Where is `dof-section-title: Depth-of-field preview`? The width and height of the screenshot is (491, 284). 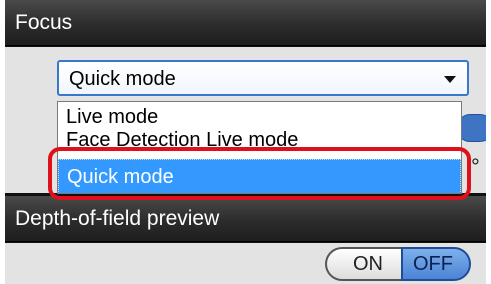
dof-section-title: Depth-of-field preview is located at coordinates (117, 218).